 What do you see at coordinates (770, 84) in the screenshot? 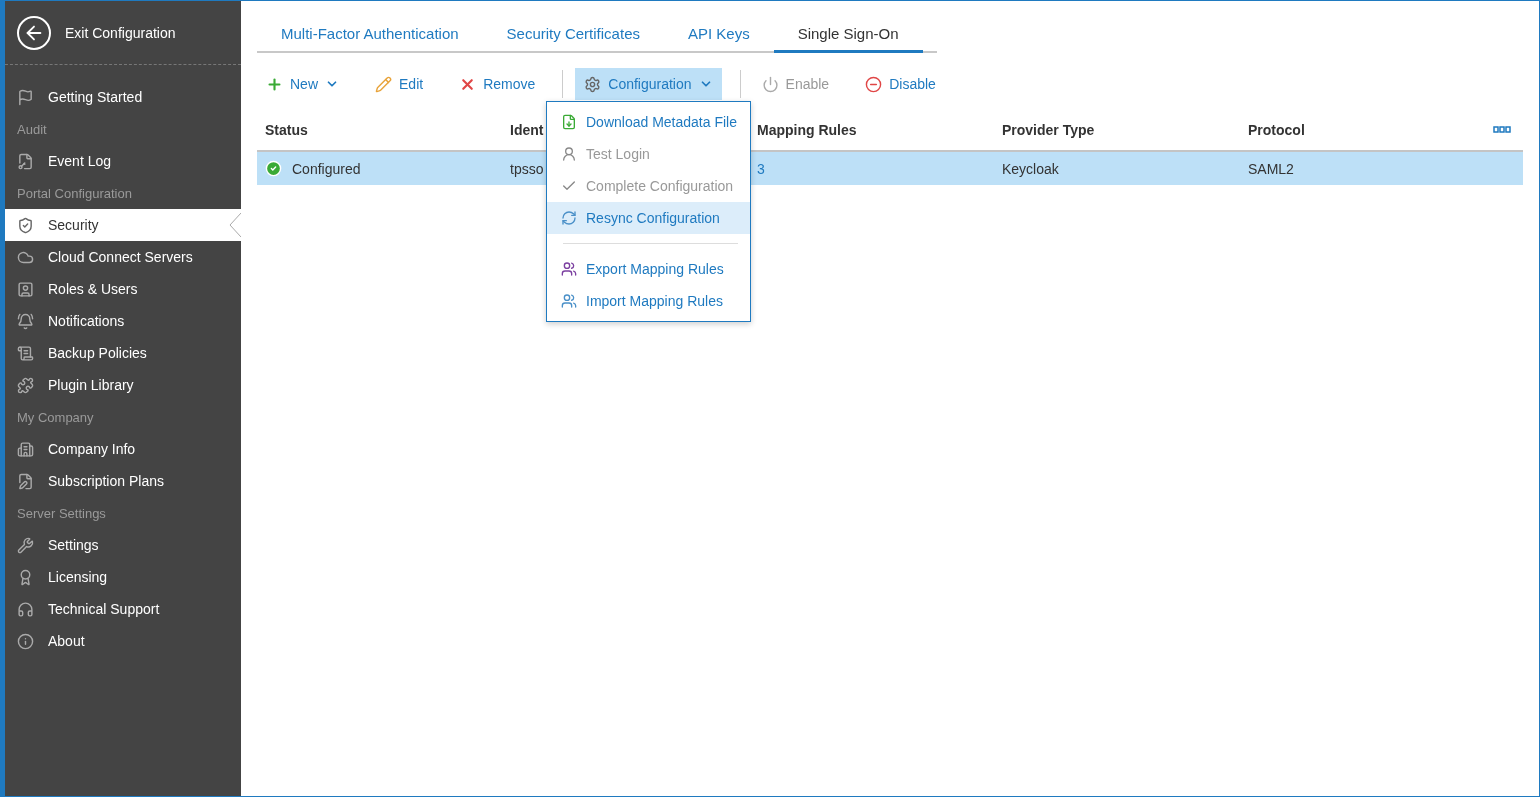
I see `power-icon` at bounding box center [770, 84].